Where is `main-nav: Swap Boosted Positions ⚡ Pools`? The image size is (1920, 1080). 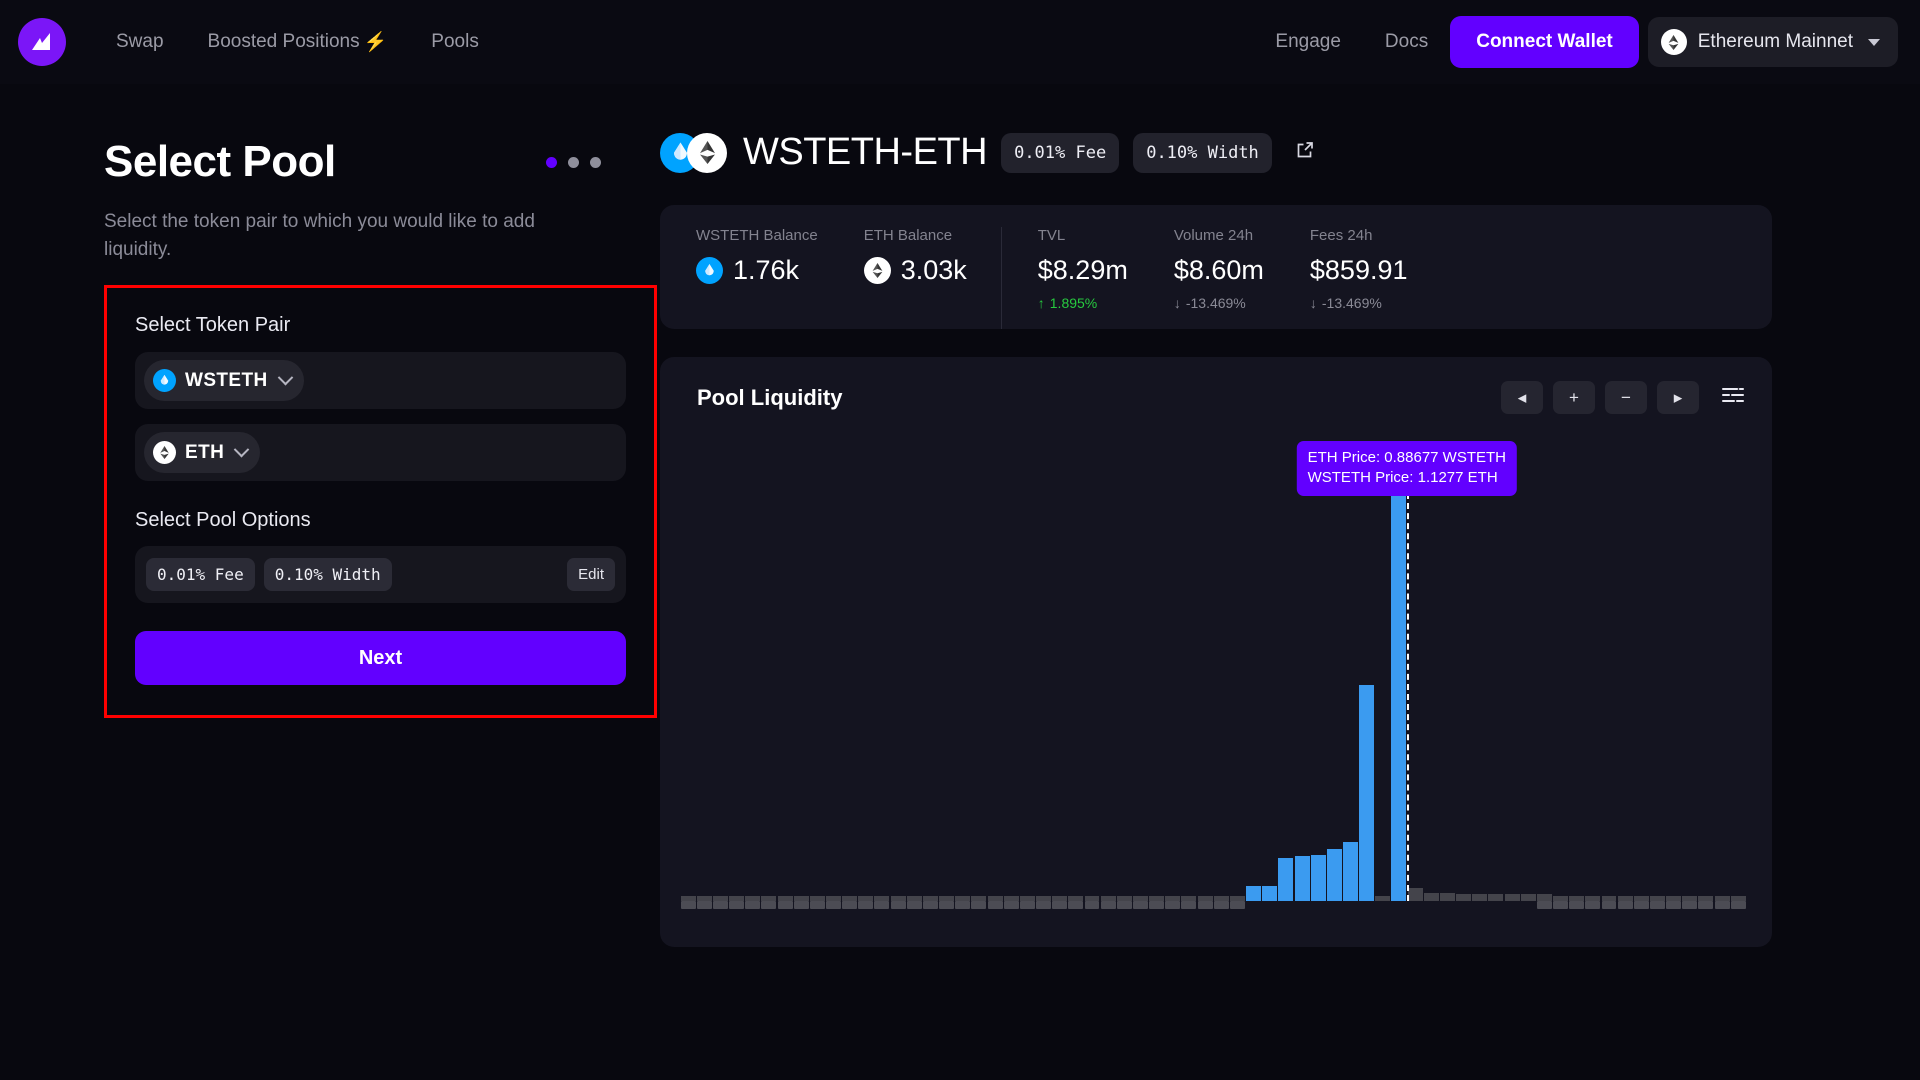
main-nav: Swap Boosted Positions ⚡ Pools is located at coordinates (297, 42).